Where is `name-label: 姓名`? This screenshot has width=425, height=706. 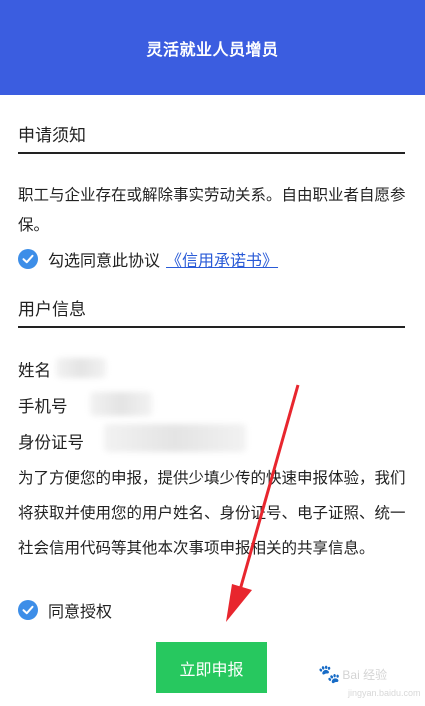 name-label: 姓名 is located at coordinates (34, 370).